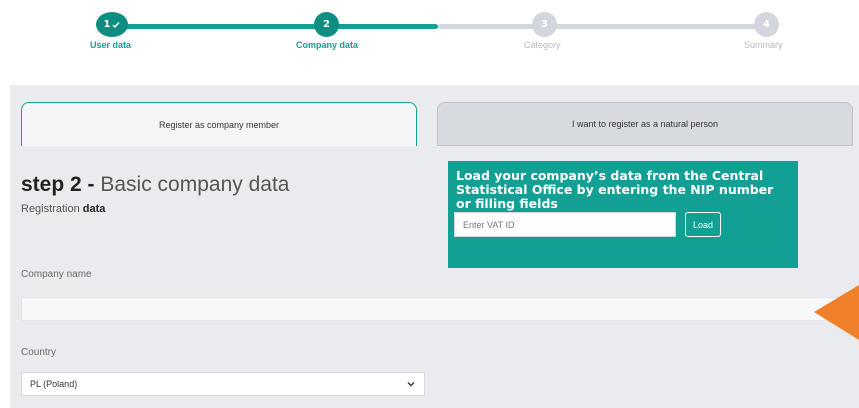 This screenshot has height=408, width=859. Describe the element at coordinates (603, 26) in the screenshot. I see `stepper-track-remaining` at that location.